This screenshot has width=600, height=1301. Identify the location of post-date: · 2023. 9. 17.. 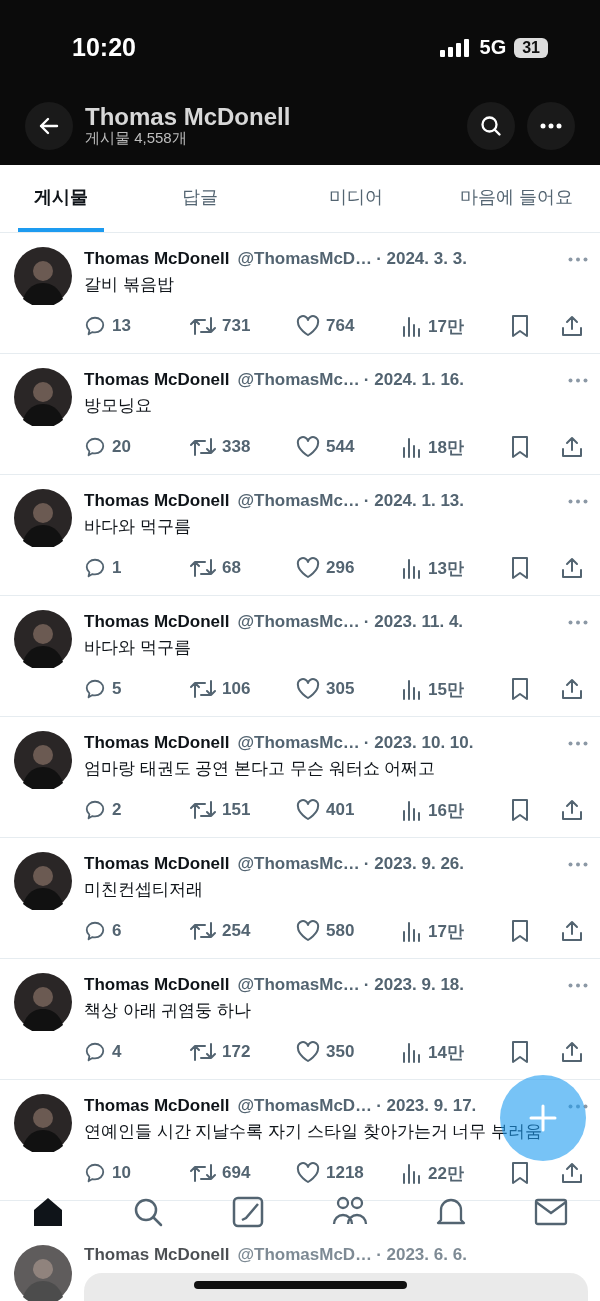
(426, 1106).